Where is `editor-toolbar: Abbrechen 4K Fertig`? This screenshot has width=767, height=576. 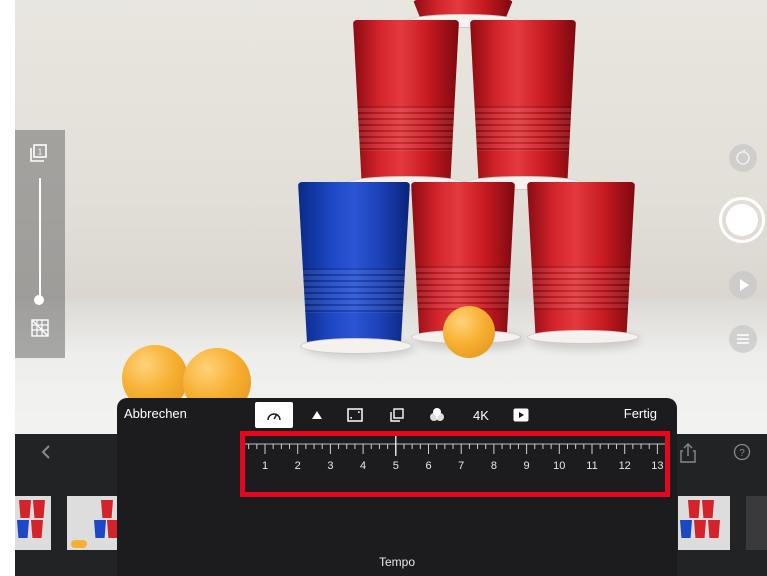
editor-toolbar: Abbrechen 4K Fertig is located at coordinates (397, 414).